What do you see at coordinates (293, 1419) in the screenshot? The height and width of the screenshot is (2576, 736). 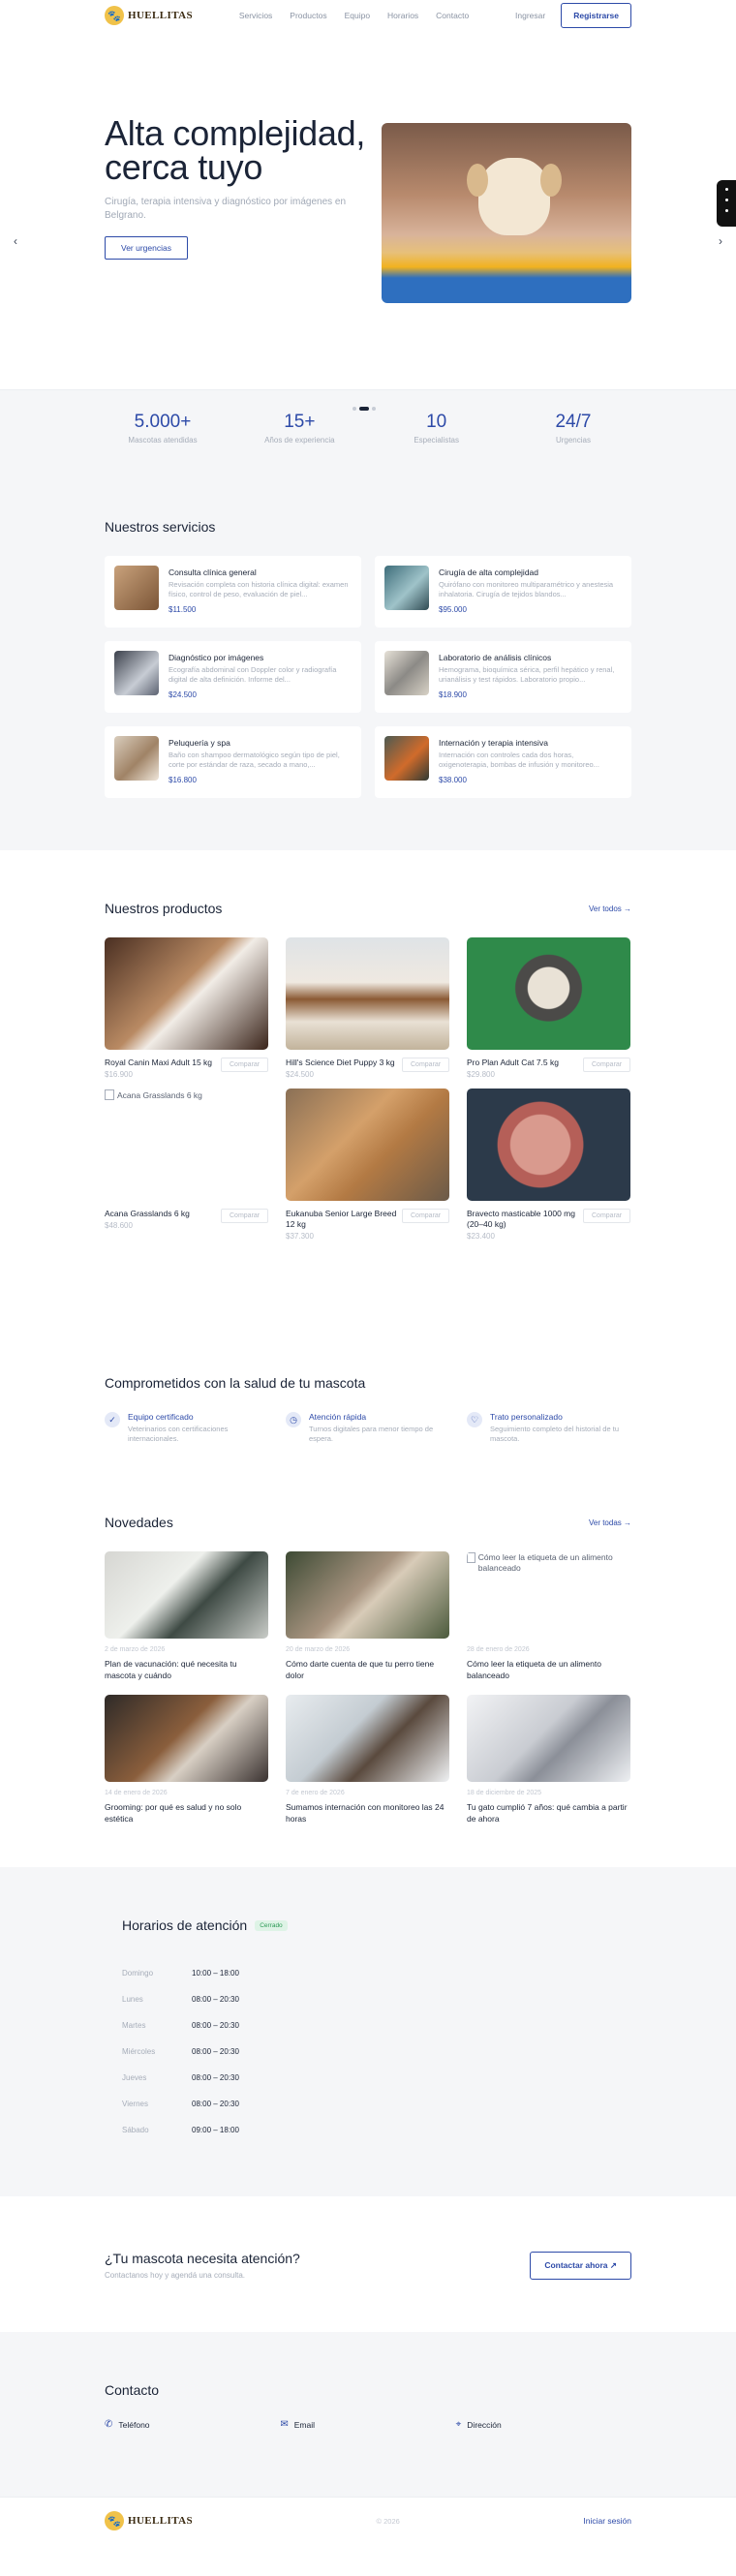 I see `clock-icon: ◷` at bounding box center [293, 1419].